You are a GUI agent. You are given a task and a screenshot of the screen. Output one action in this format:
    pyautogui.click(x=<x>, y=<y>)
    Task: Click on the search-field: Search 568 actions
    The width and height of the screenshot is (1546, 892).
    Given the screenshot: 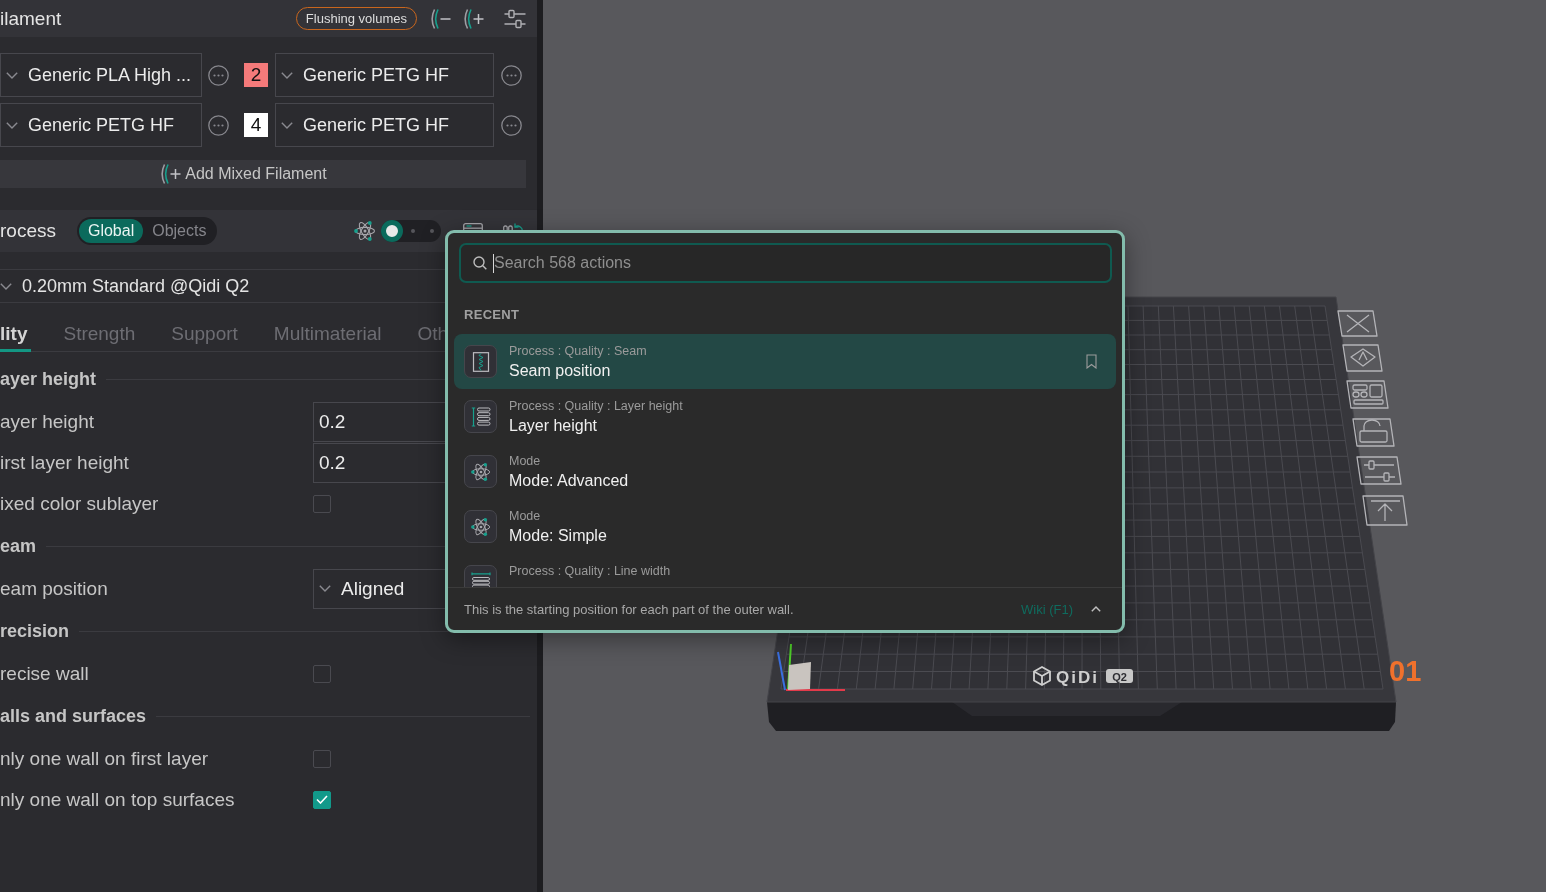 What is the action you would take?
    pyautogui.click(x=785, y=263)
    